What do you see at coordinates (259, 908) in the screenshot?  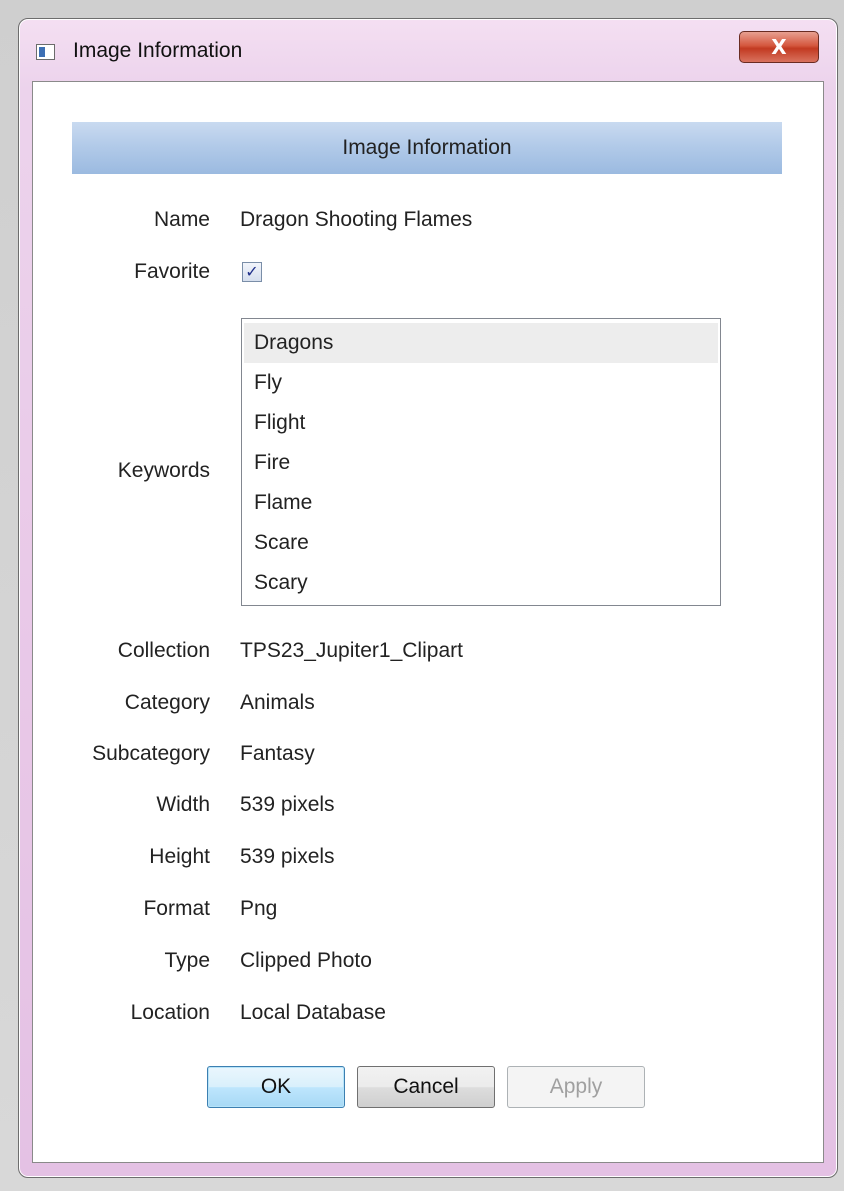 I see `format-value: Png` at bounding box center [259, 908].